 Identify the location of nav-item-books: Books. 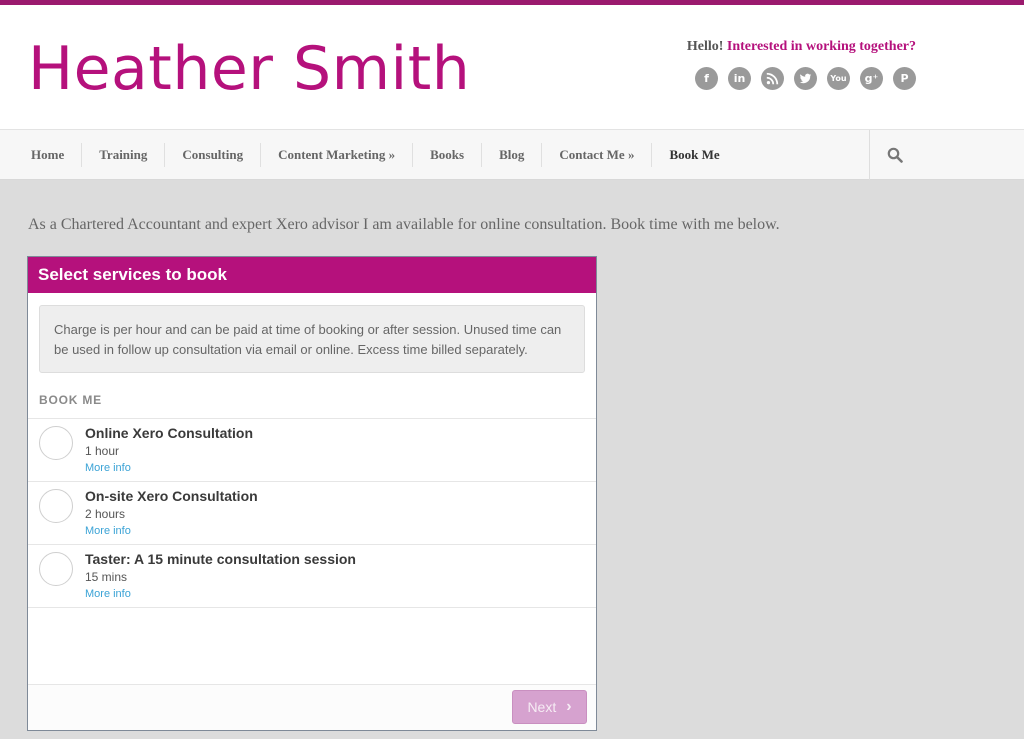
(446, 155).